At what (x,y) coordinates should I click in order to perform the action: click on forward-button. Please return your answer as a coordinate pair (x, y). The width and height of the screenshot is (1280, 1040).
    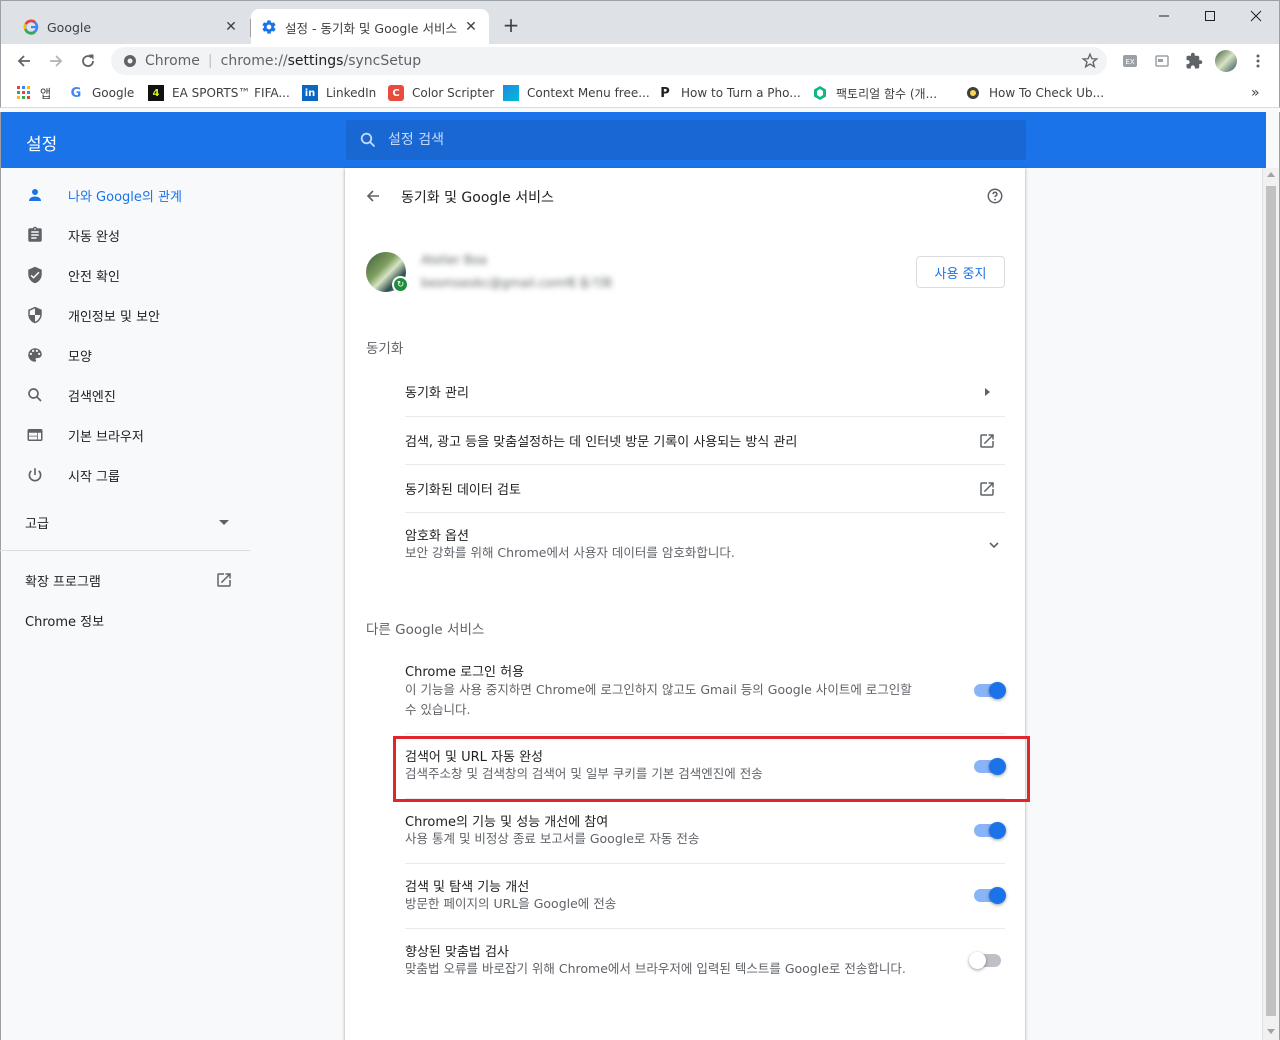
    Looking at the image, I should click on (56, 61).